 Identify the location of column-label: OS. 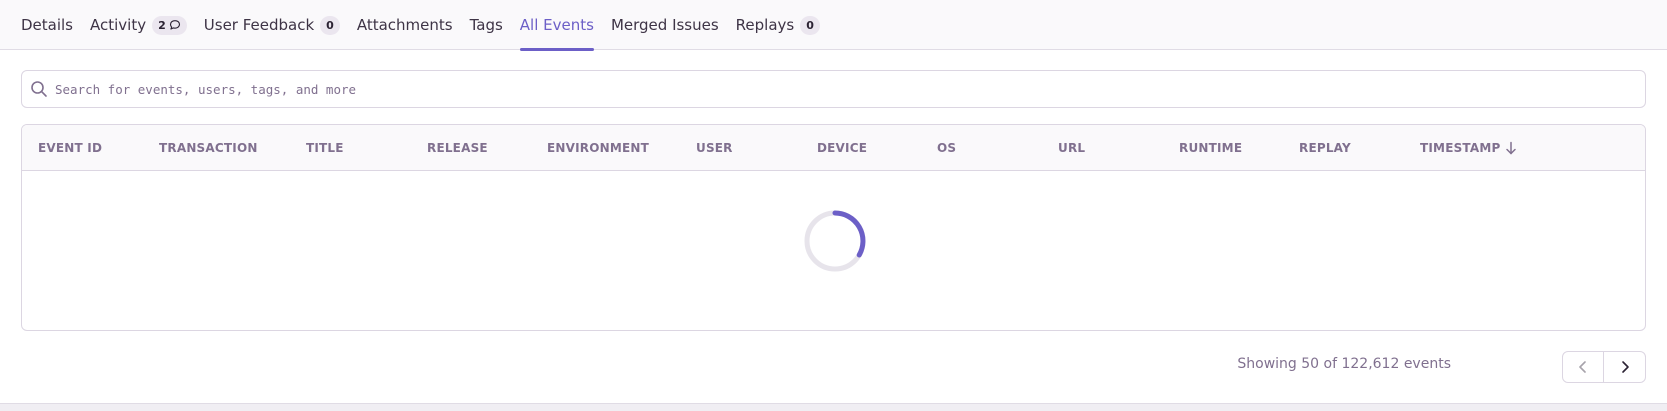
(947, 148).